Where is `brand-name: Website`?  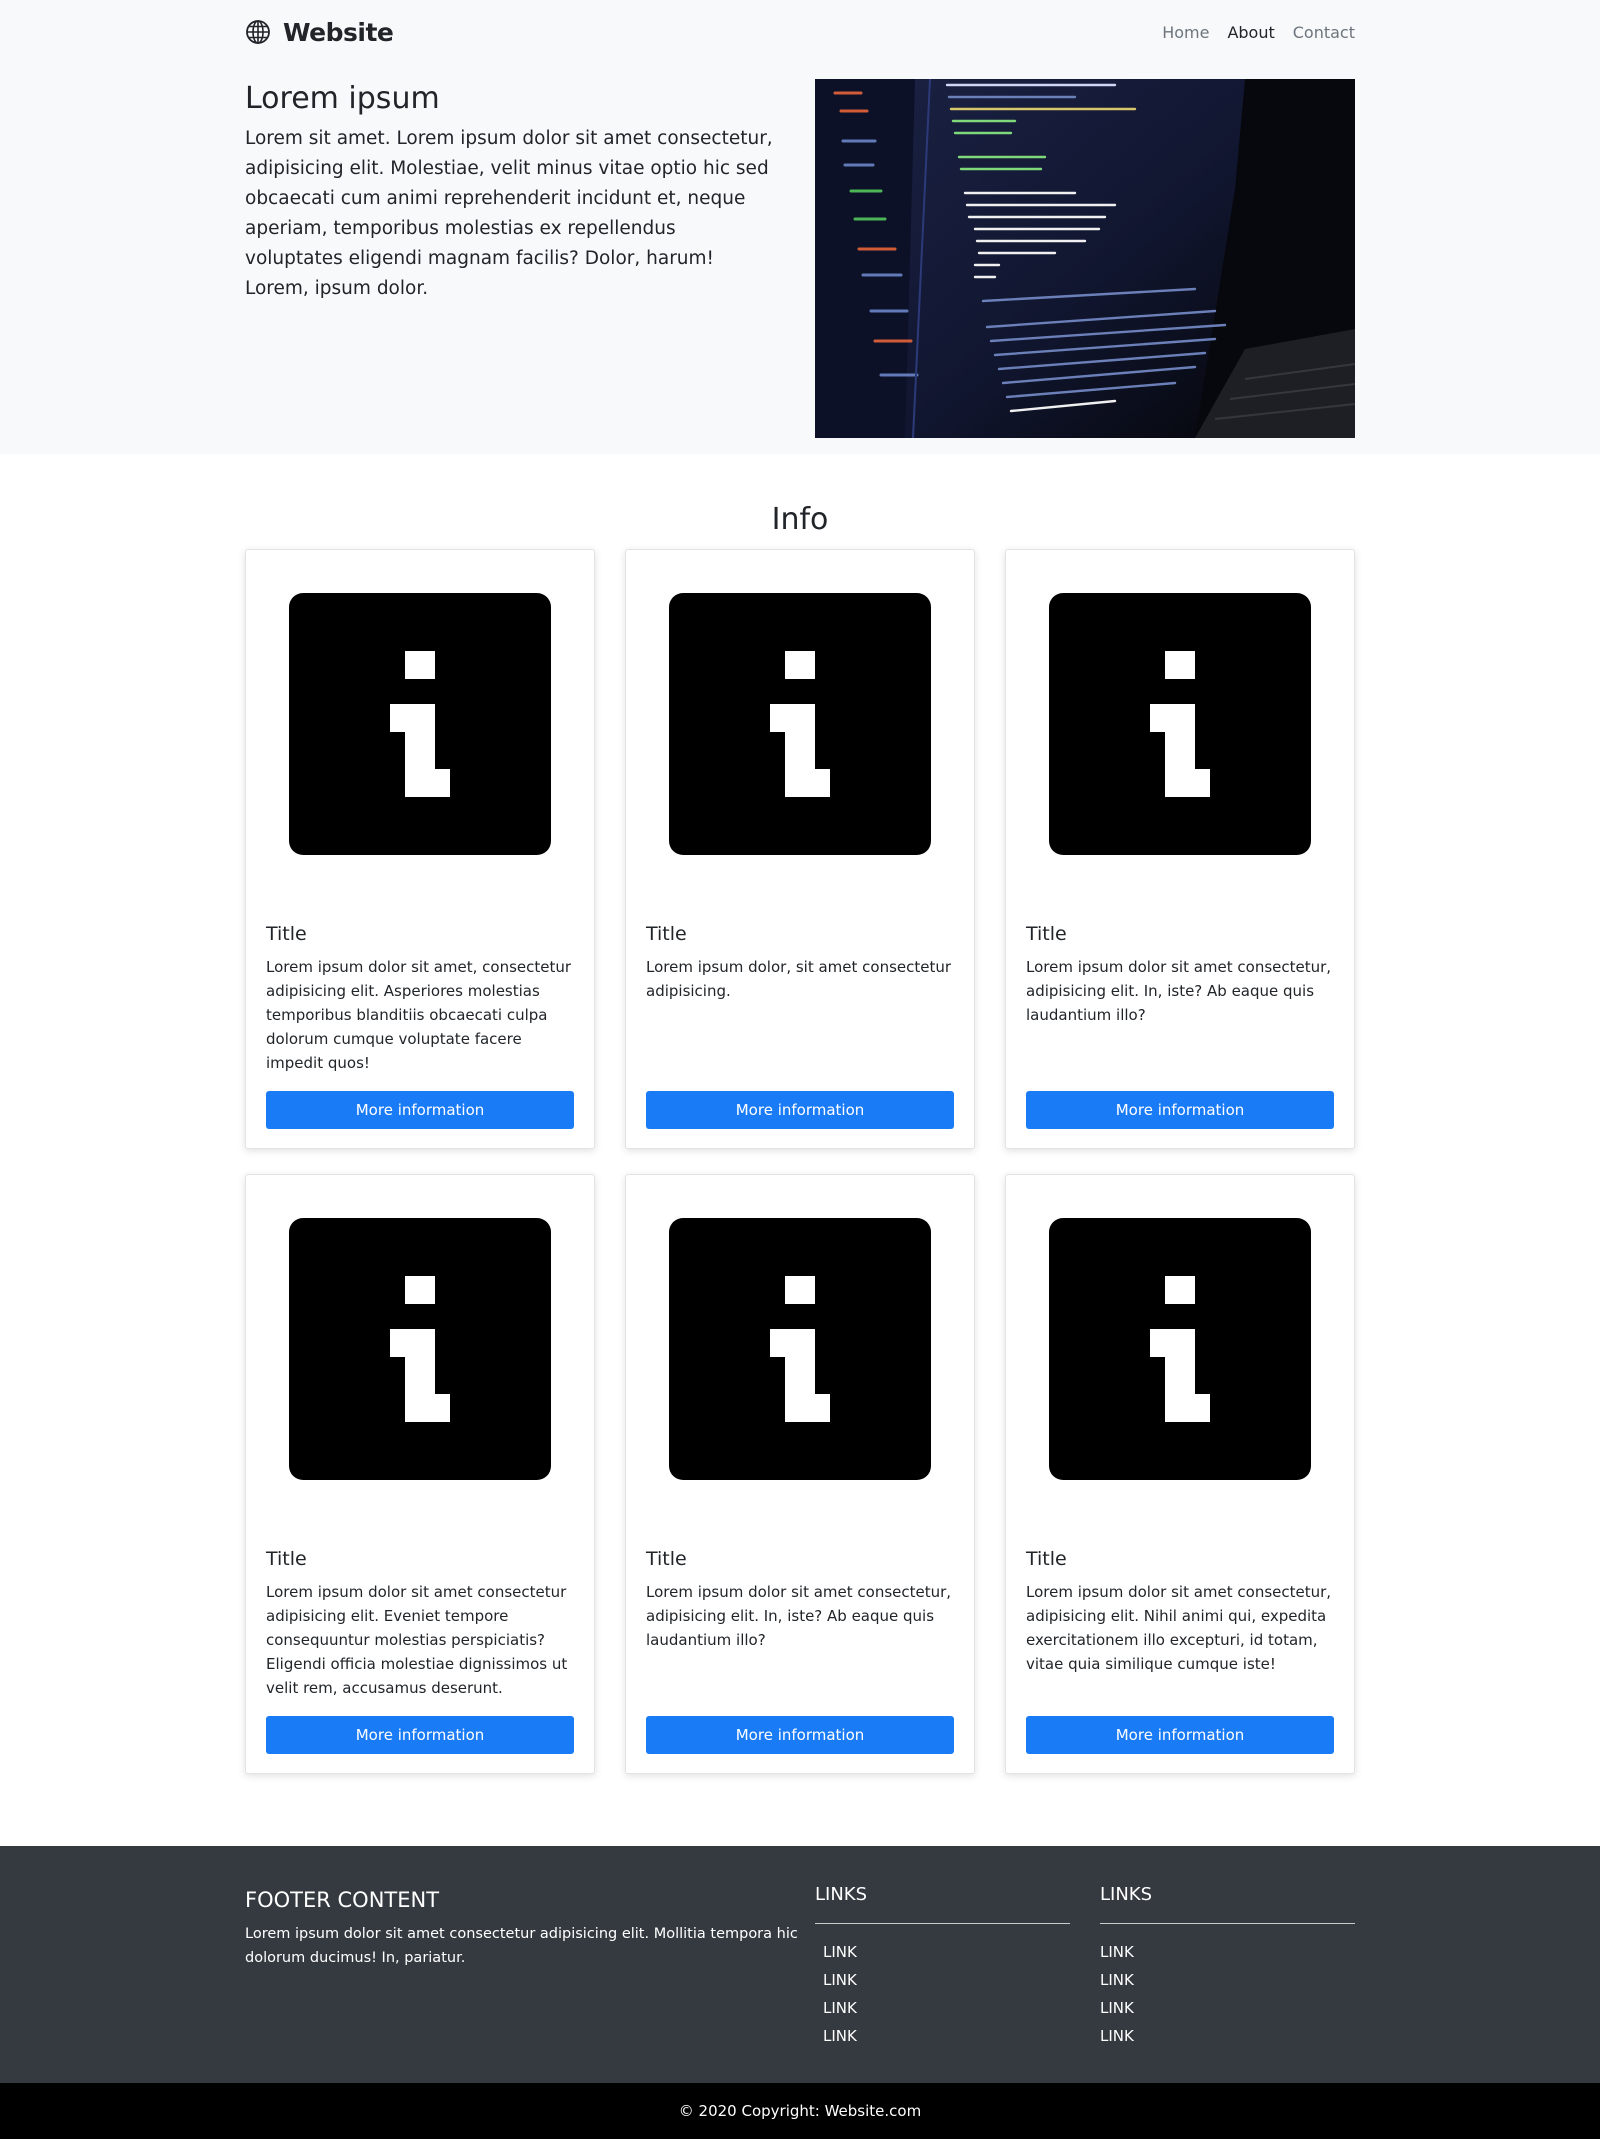 brand-name: Website is located at coordinates (338, 32).